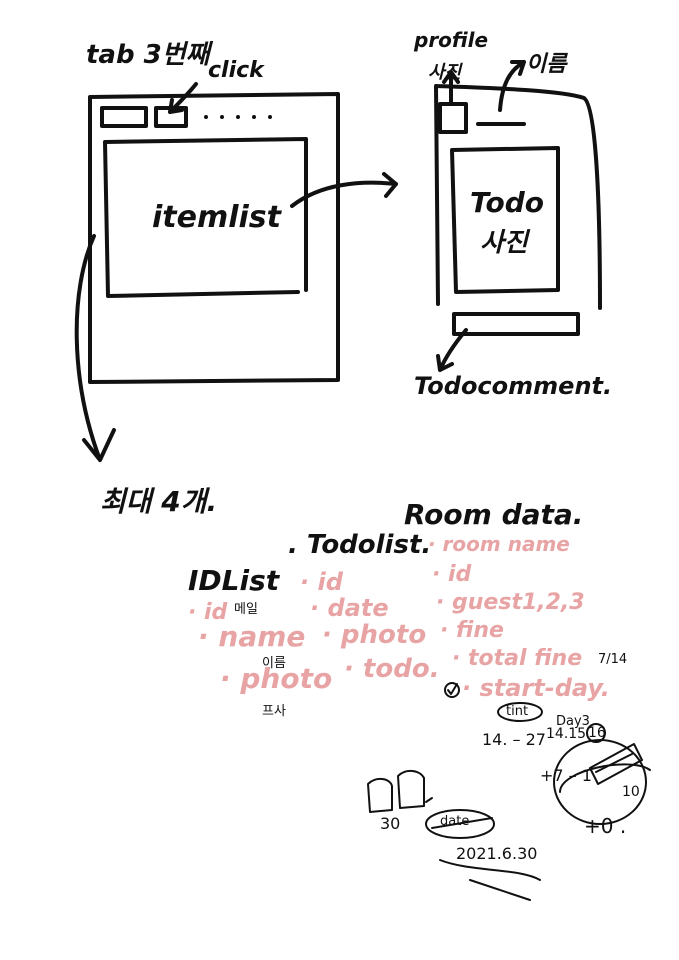 This screenshot has height=960, width=679. I want to click on start-day-check, so click(452, 689).